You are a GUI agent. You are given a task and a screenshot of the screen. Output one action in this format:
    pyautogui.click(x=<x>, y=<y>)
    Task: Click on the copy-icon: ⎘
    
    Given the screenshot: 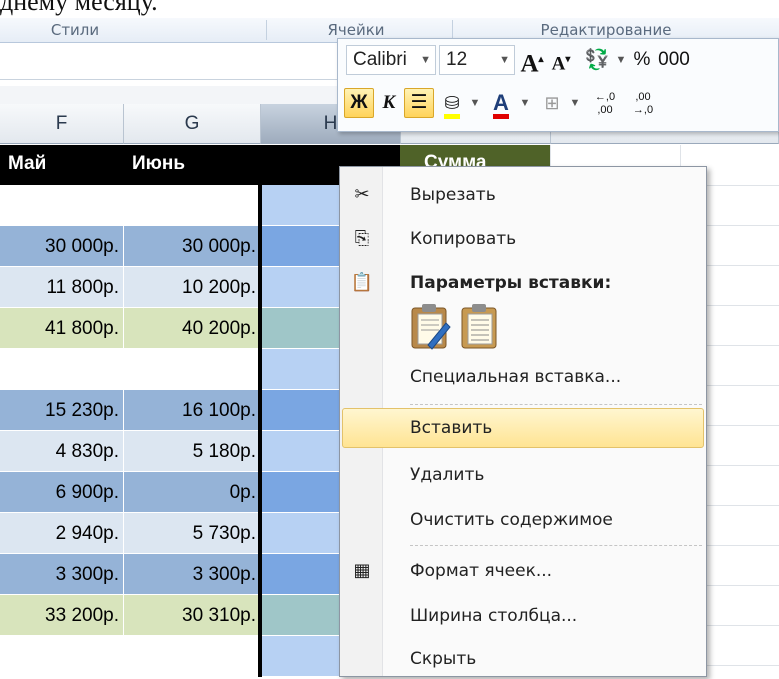 What is the action you would take?
    pyautogui.click(x=362, y=238)
    